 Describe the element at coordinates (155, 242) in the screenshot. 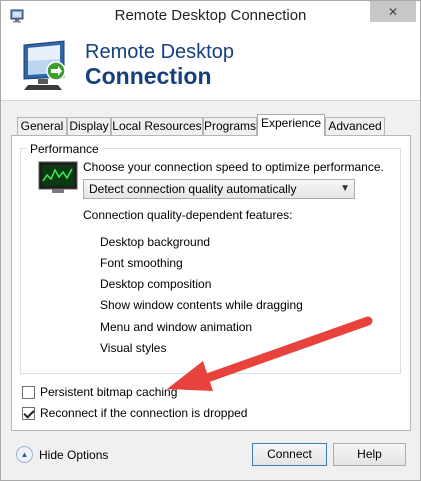

I see `feature-item: Desktop background` at that location.